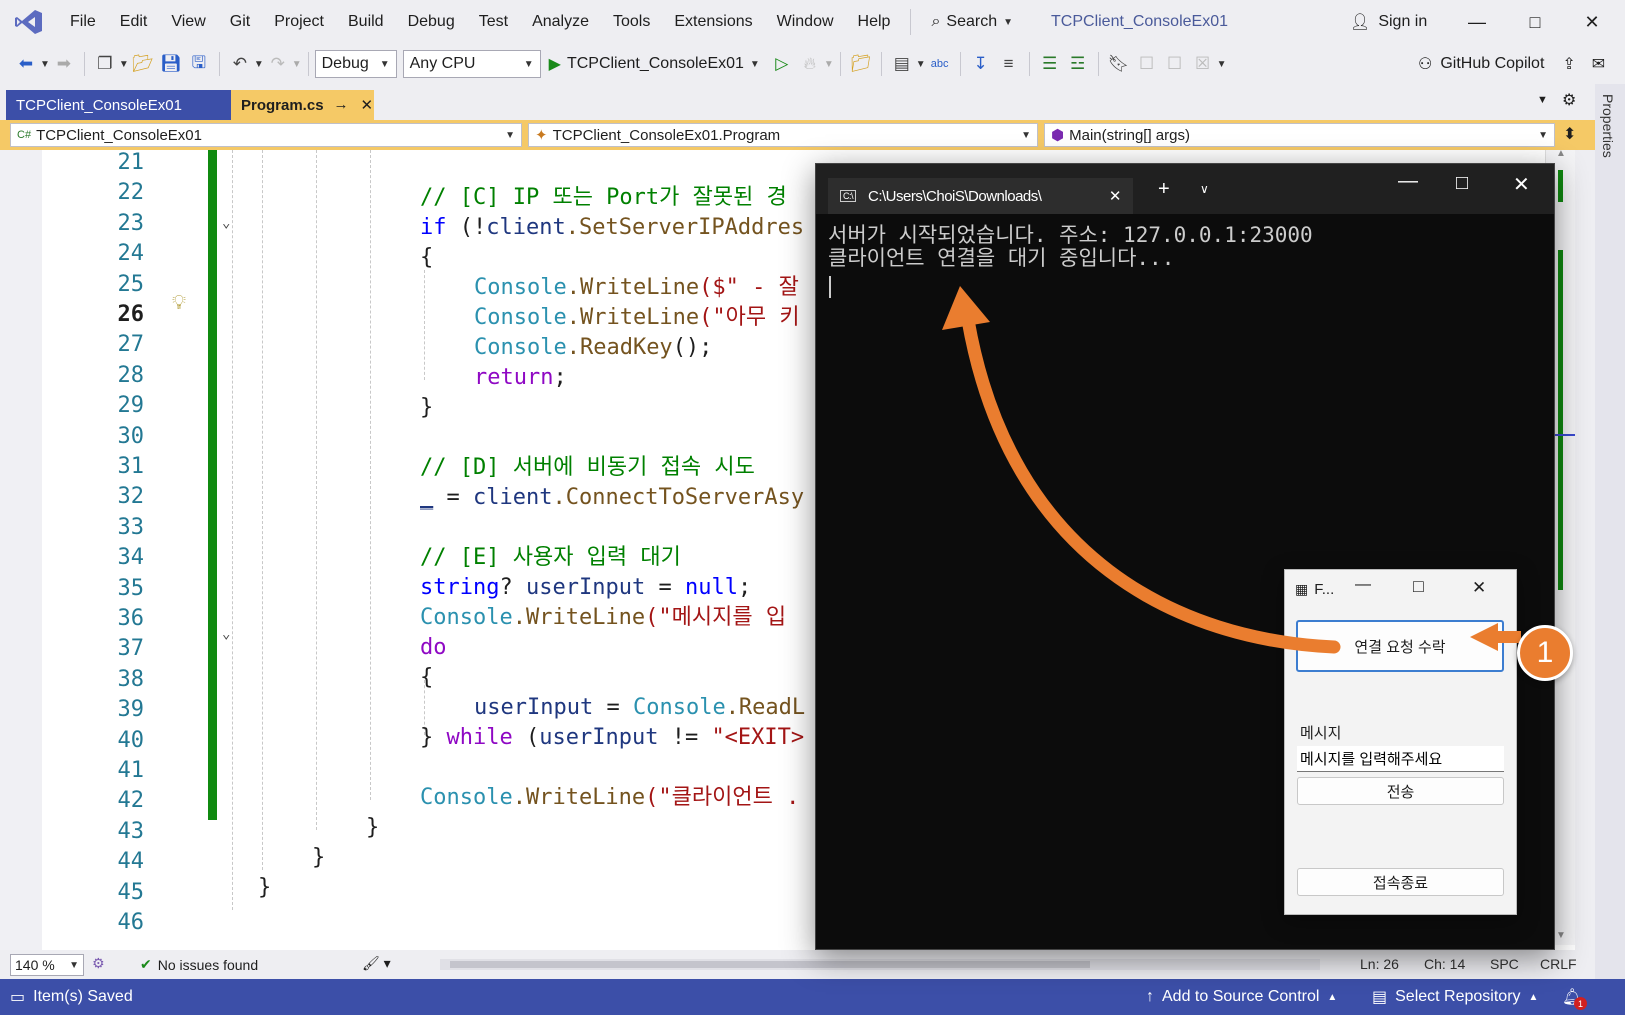  Describe the element at coordinates (341, 105) in the screenshot. I see `pin-icon: →` at that location.